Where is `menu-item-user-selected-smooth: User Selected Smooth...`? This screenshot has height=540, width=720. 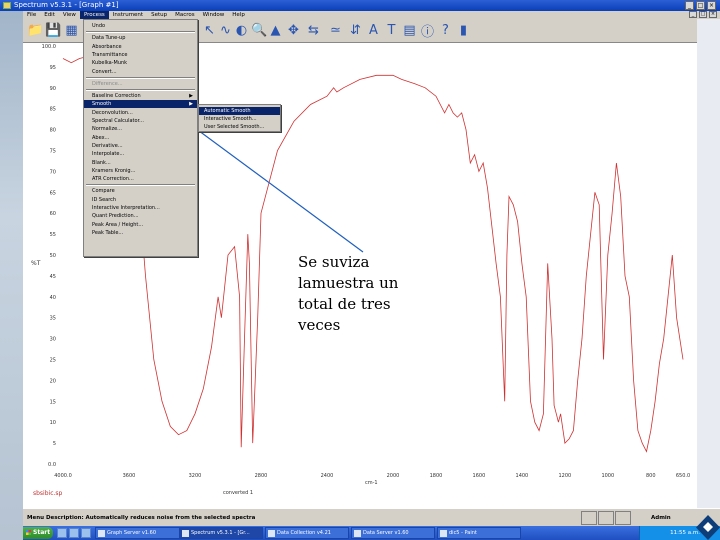 menu-item-user-selected-smooth: User Selected Smooth... is located at coordinates (239, 127).